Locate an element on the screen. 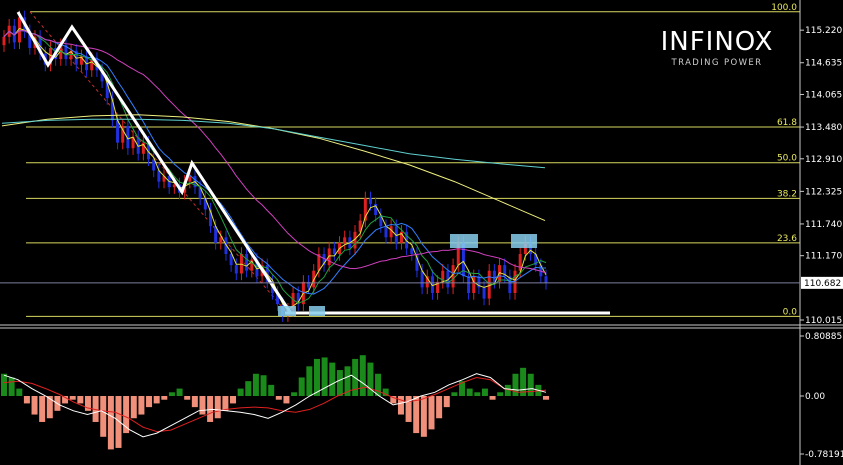  logo-text: INFINOX is located at coordinates (717, 42).